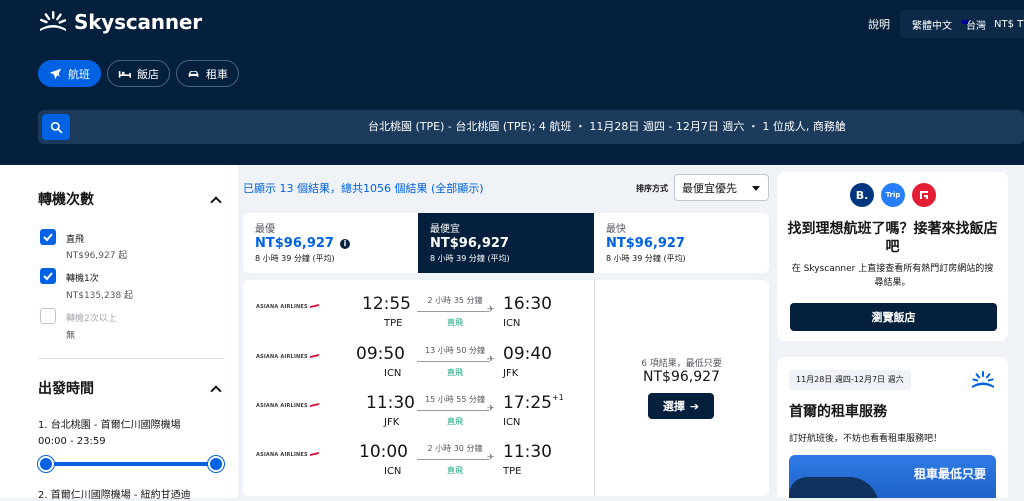 Image resolution: width=1024 pixels, height=501 pixels. Describe the element at coordinates (527, 354) in the screenshot. I see `arrival-time: 09:40` at that location.